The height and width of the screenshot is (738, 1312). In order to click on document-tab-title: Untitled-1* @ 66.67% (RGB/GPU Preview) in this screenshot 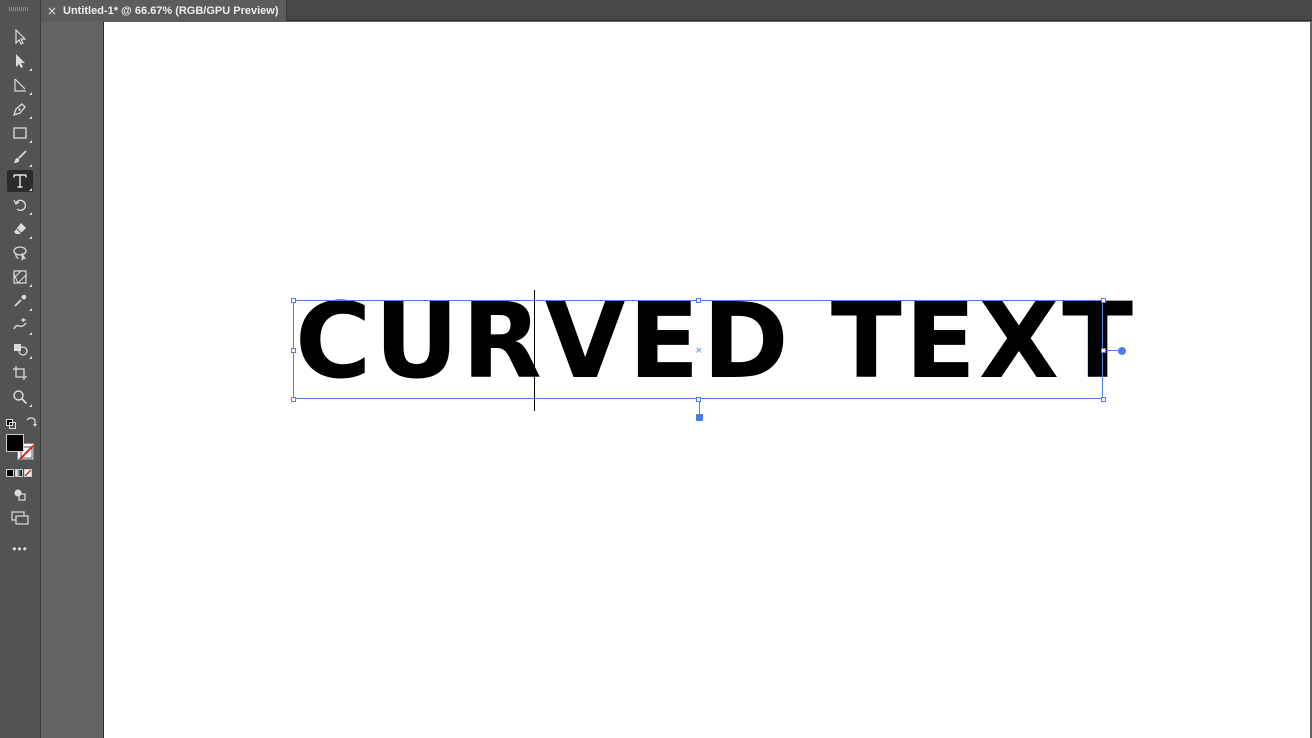, I will do `click(171, 10)`.